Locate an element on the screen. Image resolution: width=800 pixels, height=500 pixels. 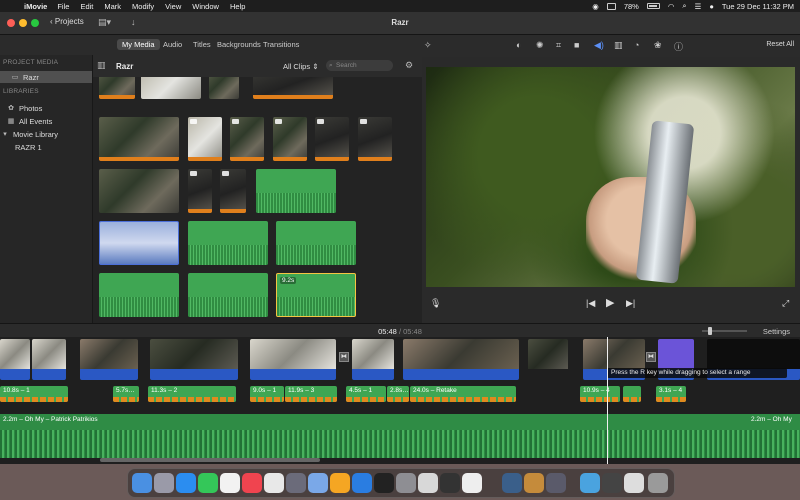
screen-record-icon: ◉ is located at coordinates (595, 6).